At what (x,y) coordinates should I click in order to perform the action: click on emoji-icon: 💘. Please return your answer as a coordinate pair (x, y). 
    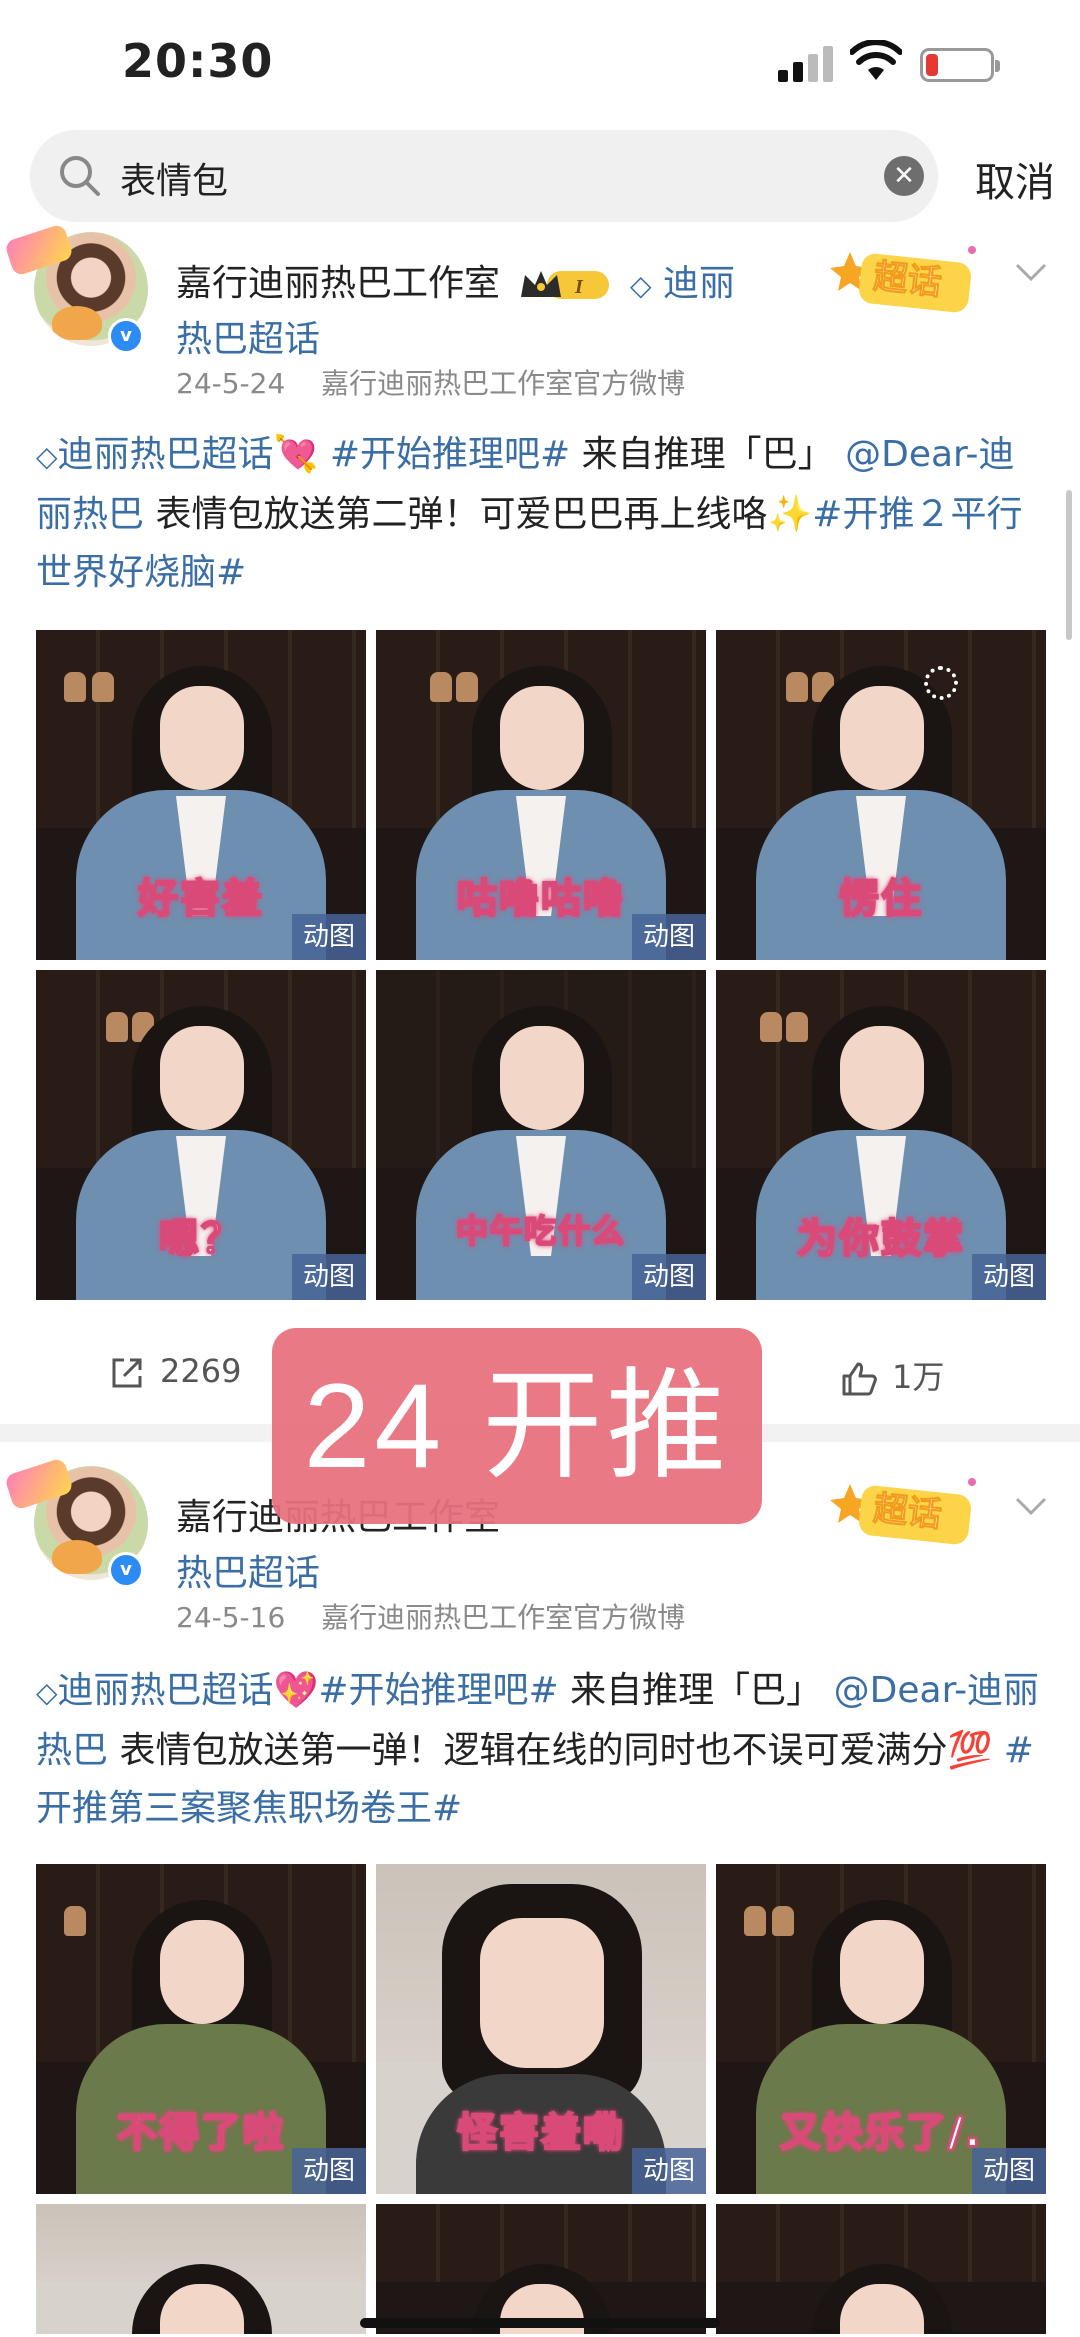
    Looking at the image, I should click on (296, 454).